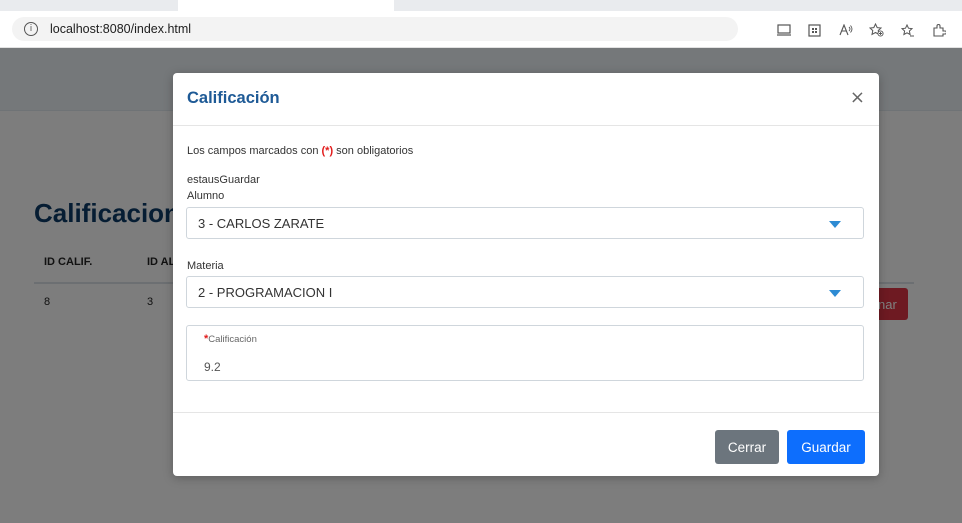  Describe the element at coordinates (205, 266) in the screenshot. I see `materia-label: Materia` at that location.